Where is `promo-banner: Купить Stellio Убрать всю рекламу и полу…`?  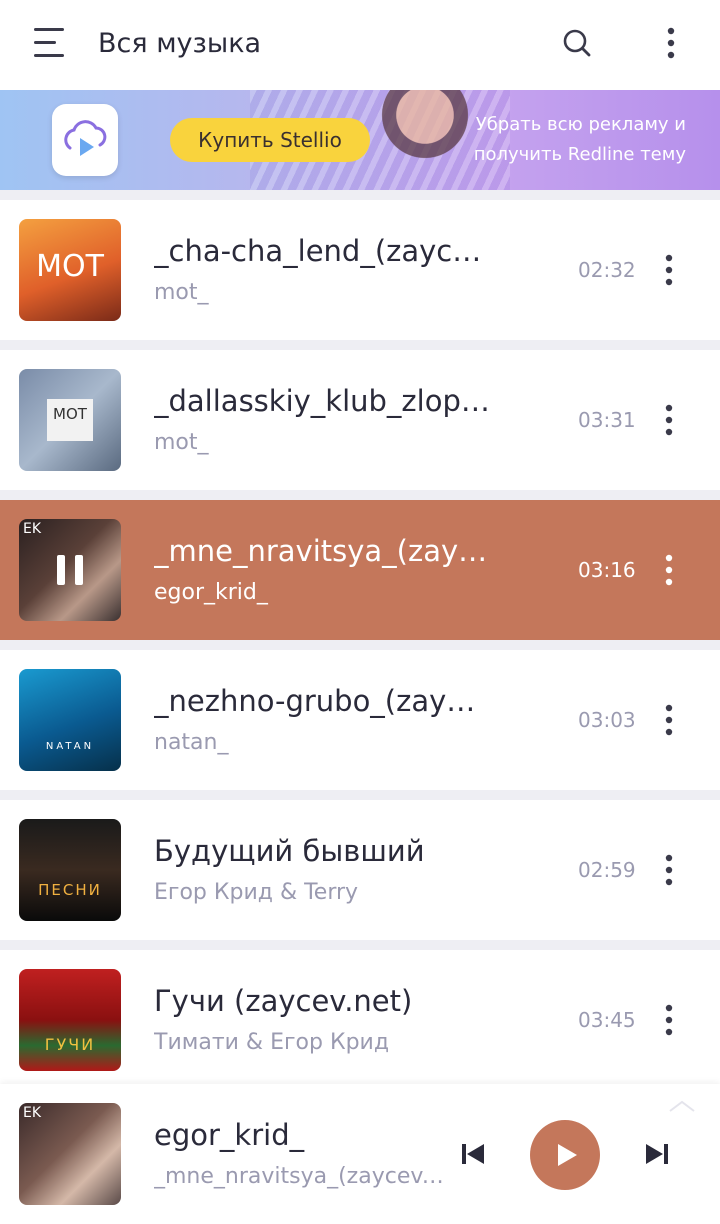 promo-banner: Купить Stellio Убрать всю рекламу и полу… is located at coordinates (360, 140).